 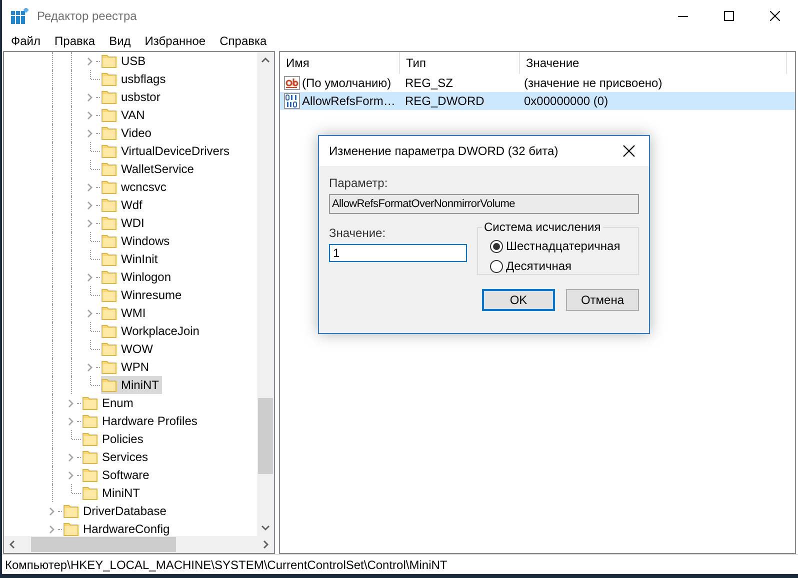 I want to click on field-label: Параметр:, so click(x=359, y=183).